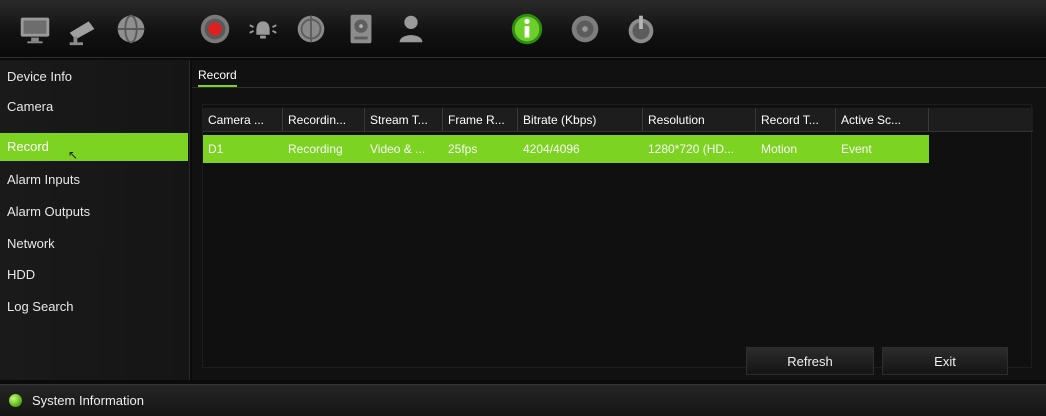 The height and width of the screenshot is (416, 1046). What do you see at coordinates (315, 149) in the screenshot?
I see `cell-recording: Recording` at bounding box center [315, 149].